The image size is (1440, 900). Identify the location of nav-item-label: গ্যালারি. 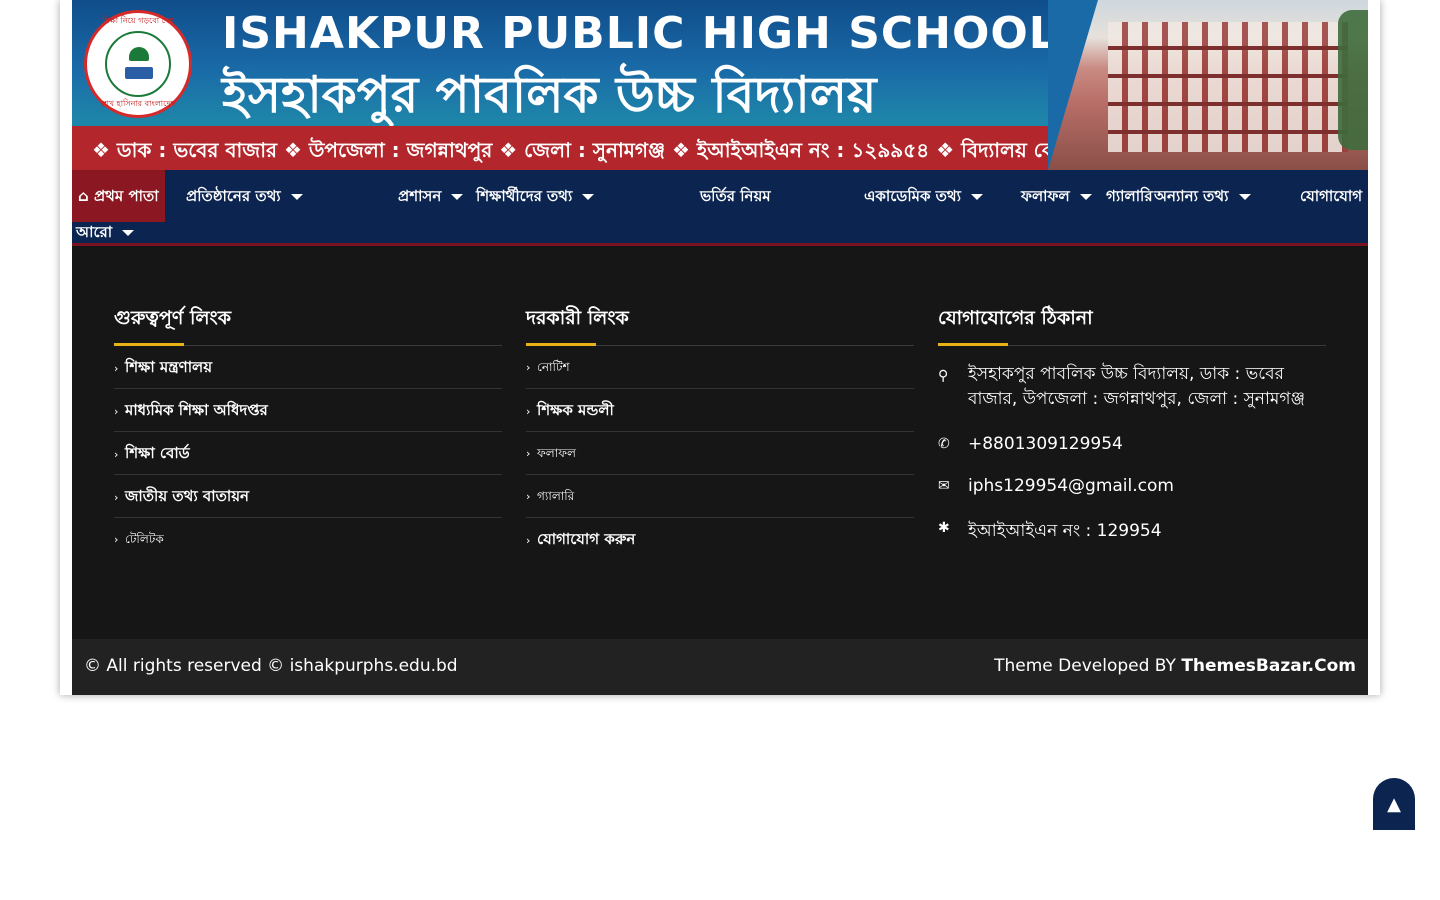
(1129, 196).